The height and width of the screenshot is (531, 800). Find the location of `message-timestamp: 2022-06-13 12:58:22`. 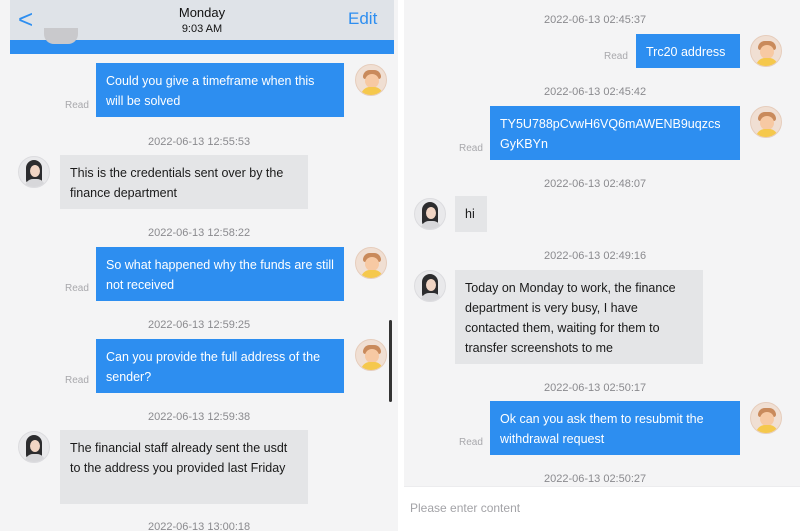

message-timestamp: 2022-06-13 12:58:22 is located at coordinates (199, 233).